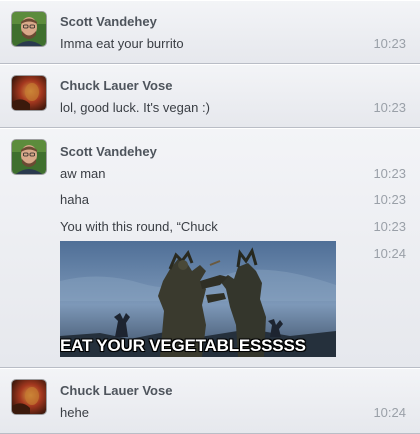  I want to click on gif-caption: EAT YOUR VEGETABLESSSSS, so click(183, 345).